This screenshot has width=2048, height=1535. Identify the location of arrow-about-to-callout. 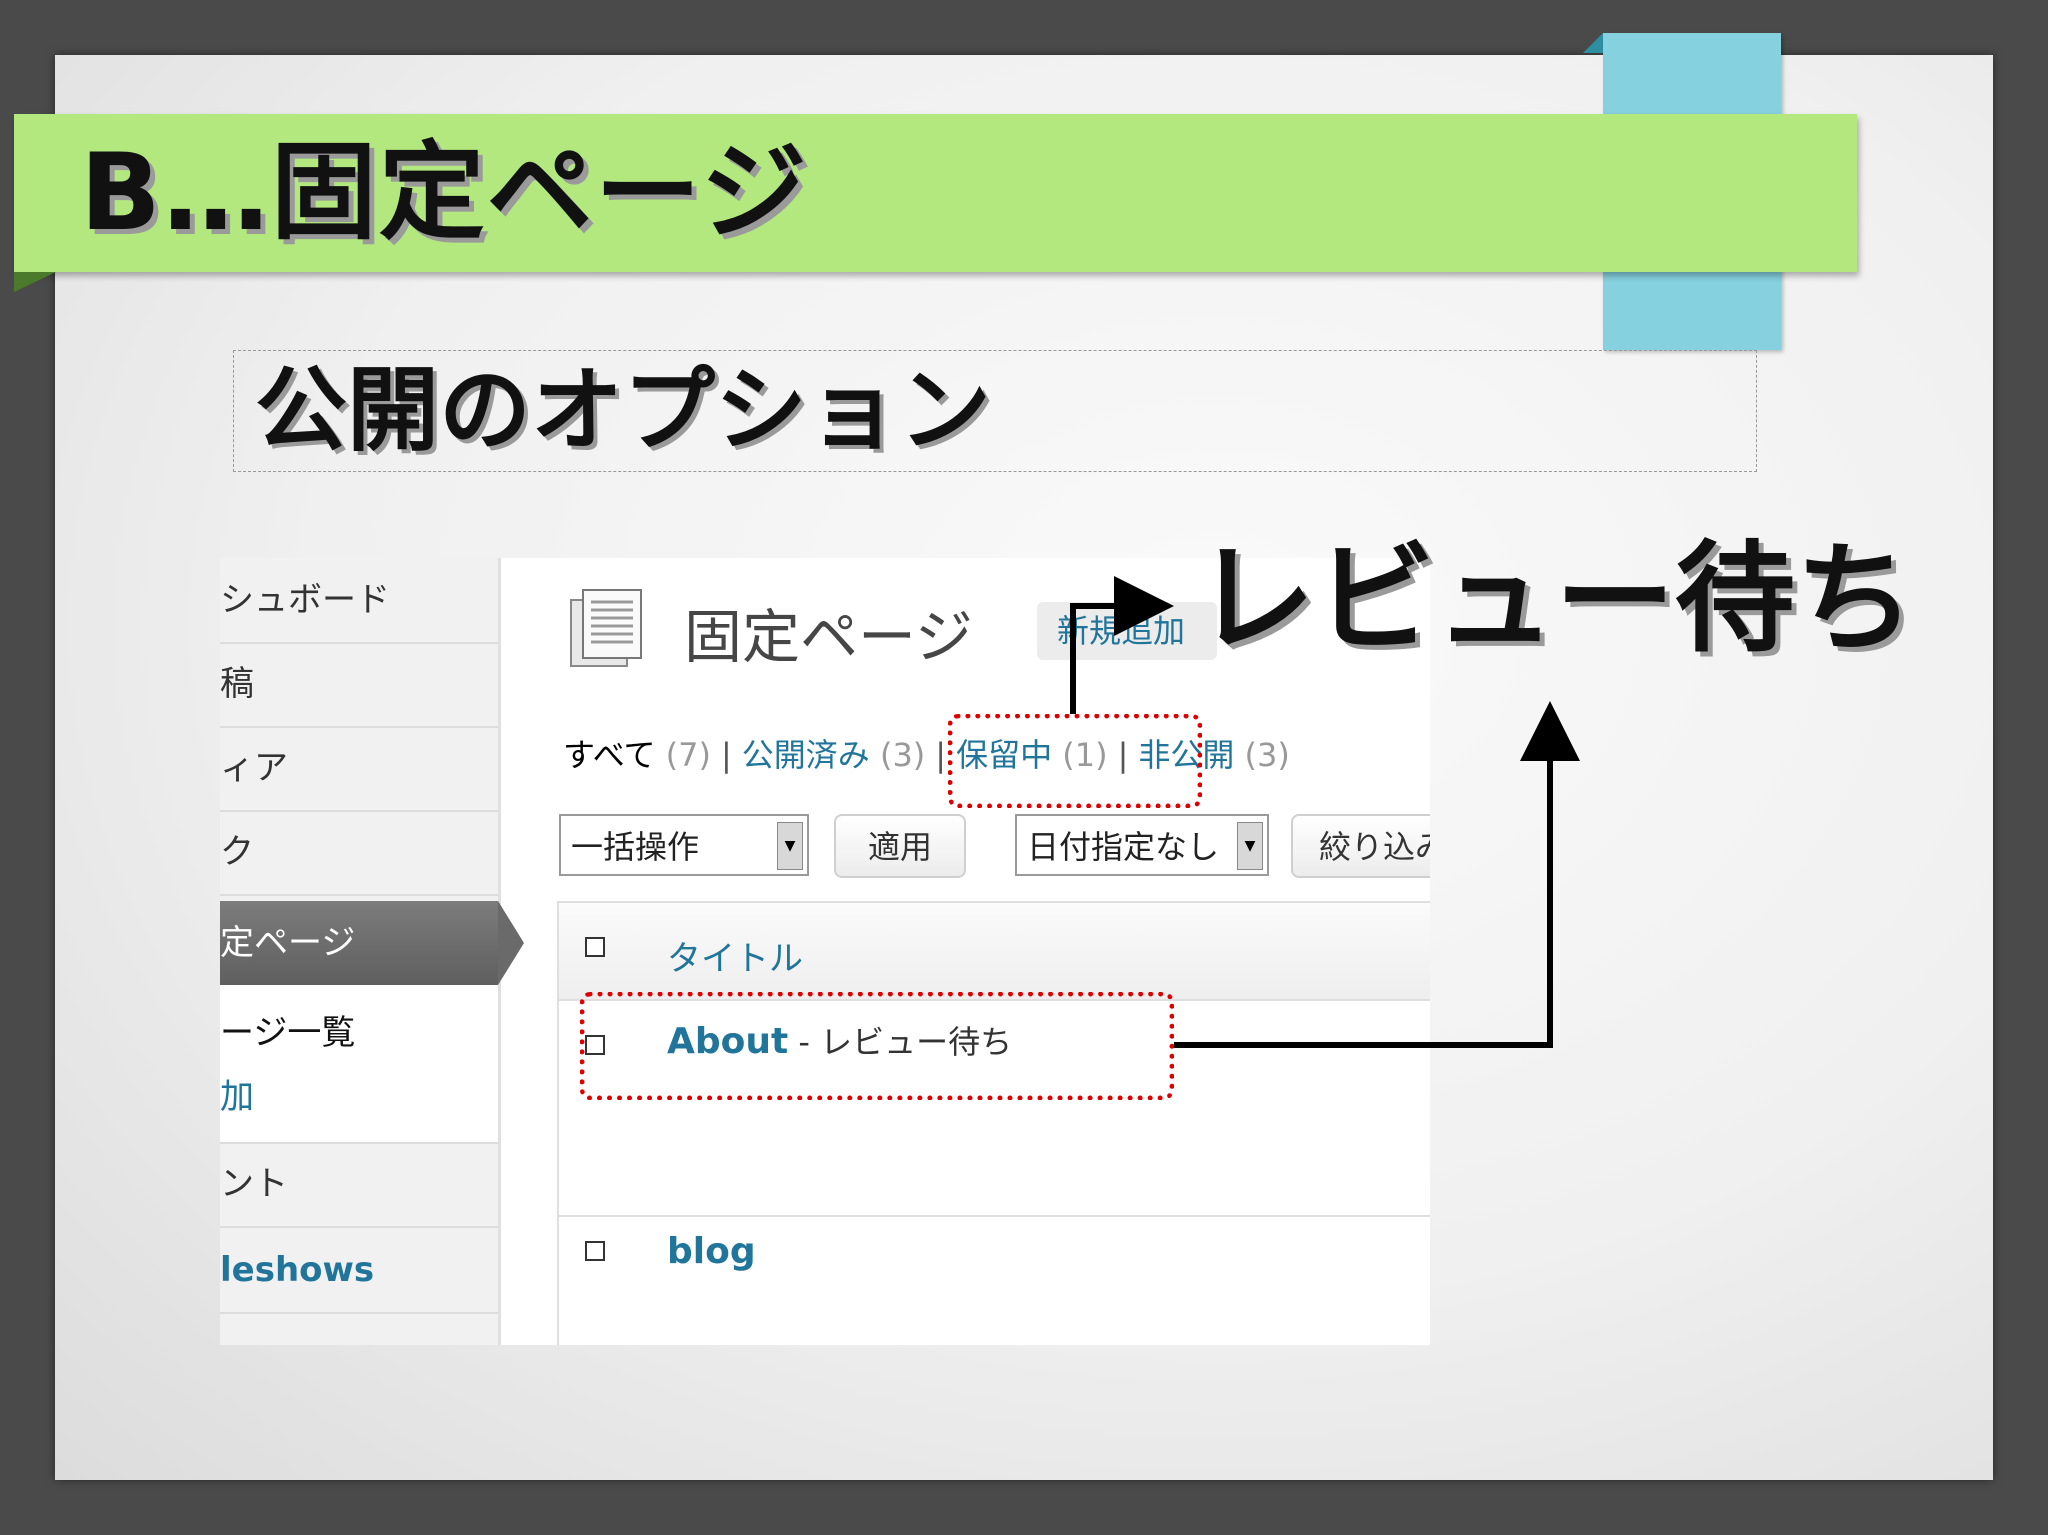
(1377, 874).